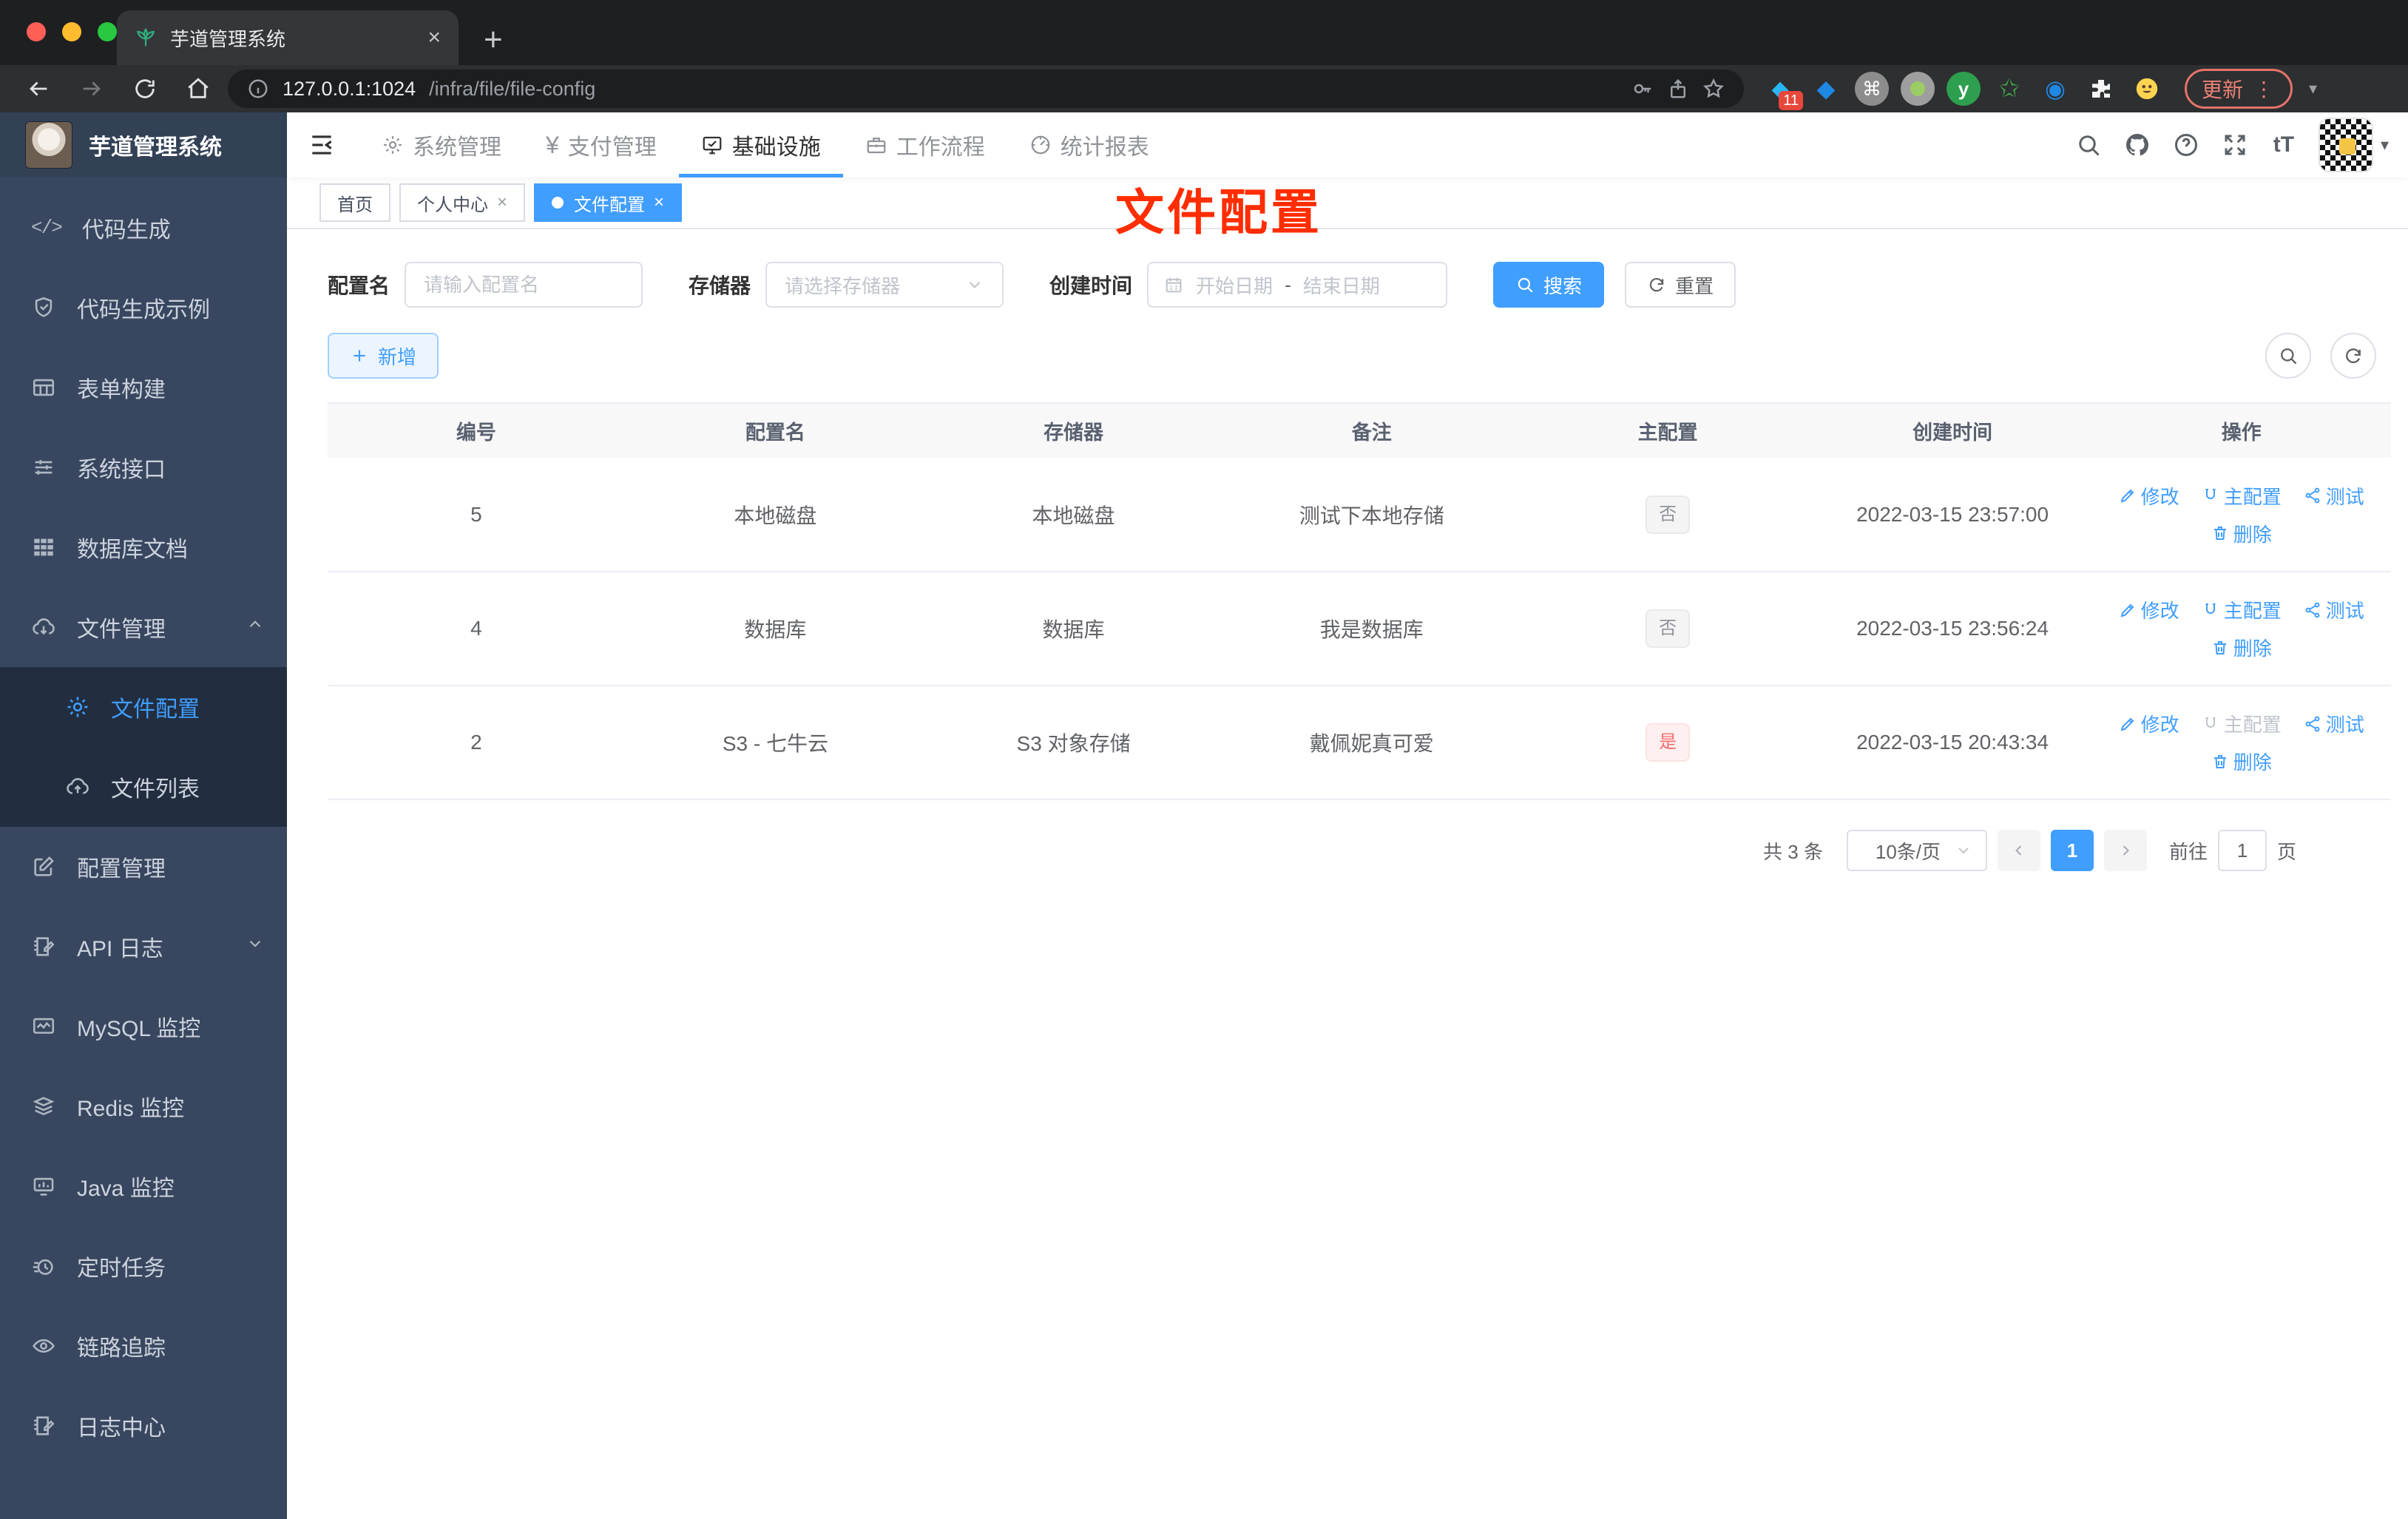  What do you see at coordinates (383, 356) in the screenshot?
I see `add-button: 新增` at bounding box center [383, 356].